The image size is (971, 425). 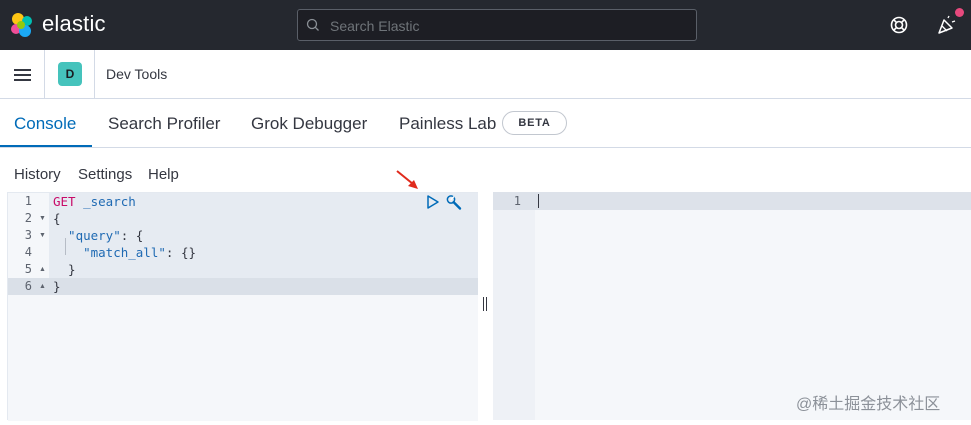 What do you see at coordinates (433, 202) in the screenshot?
I see `play-run-icon` at bounding box center [433, 202].